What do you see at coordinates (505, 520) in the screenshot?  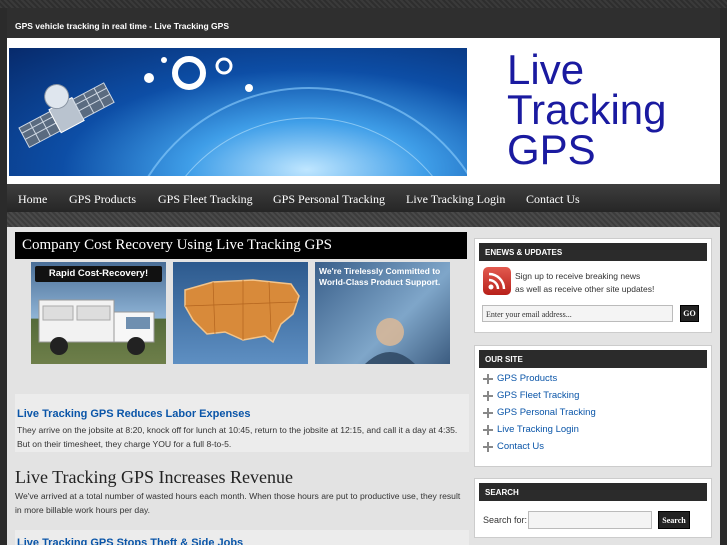 I see `search-label: Search for:` at bounding box center [505, 520].